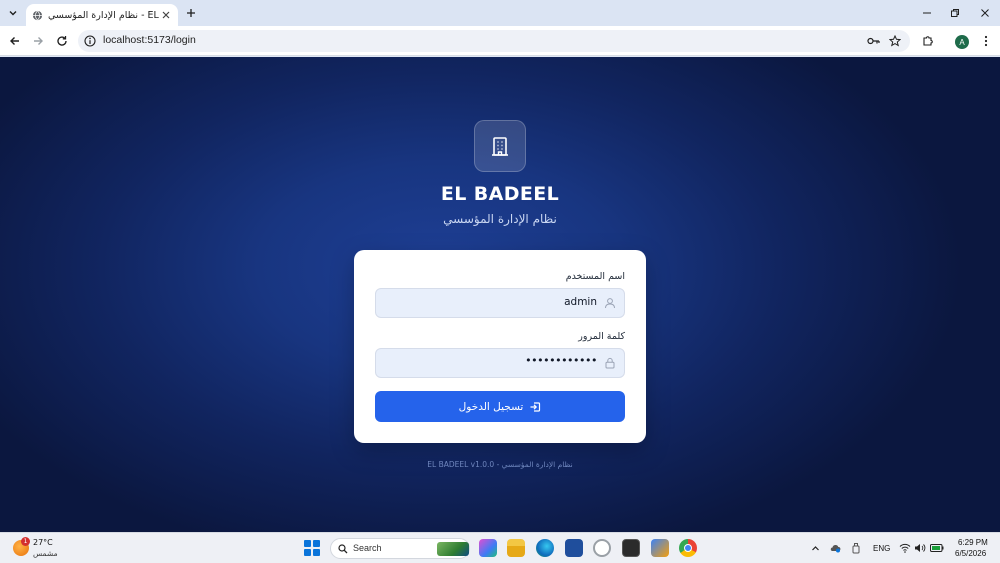 The height and width of the screenshot is (563, 1000). What do you see at coordinates (545, 548) in the screenshot?
I see `edge-browser-icon` at bounding box center [545, 548].